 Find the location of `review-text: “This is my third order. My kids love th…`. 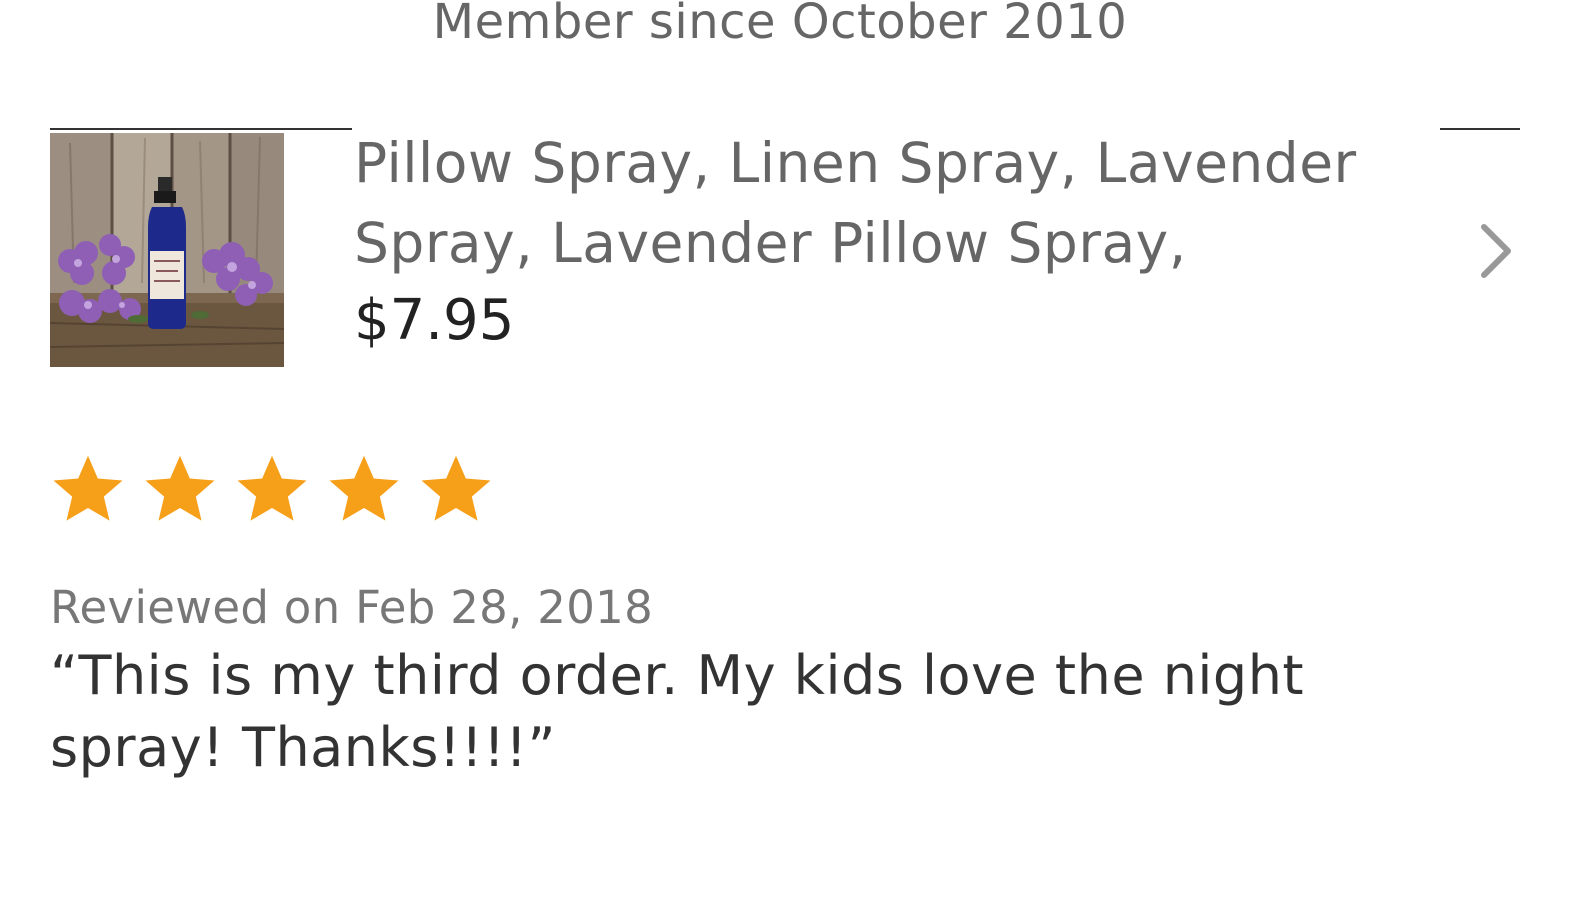

review-text: “This is my third order. My kids love th… is located at coordinates (677, 711).